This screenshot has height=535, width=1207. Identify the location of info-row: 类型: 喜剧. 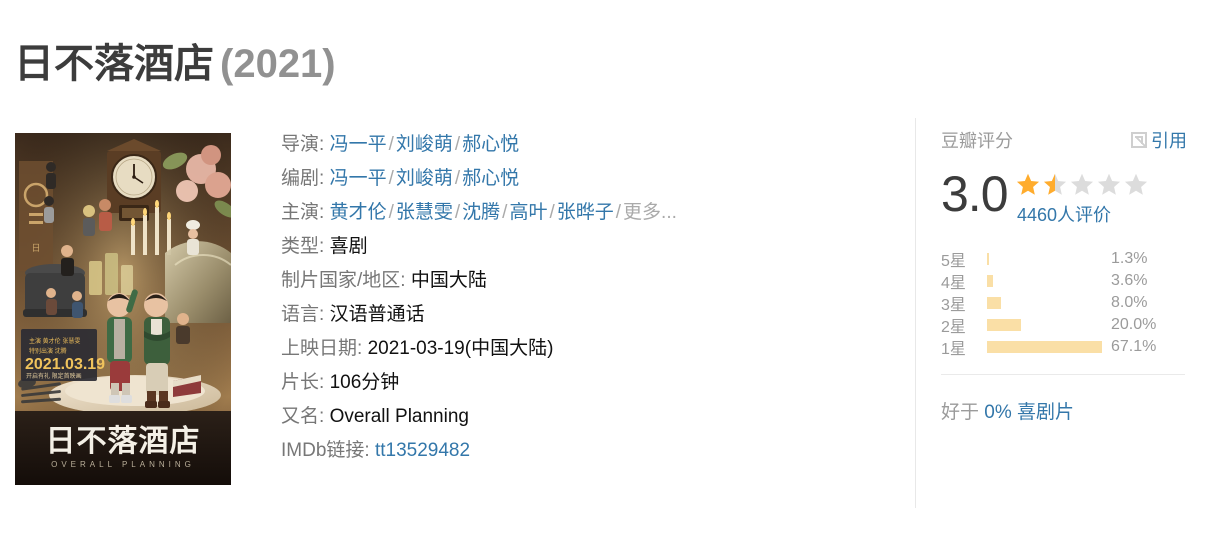
(586, 247).